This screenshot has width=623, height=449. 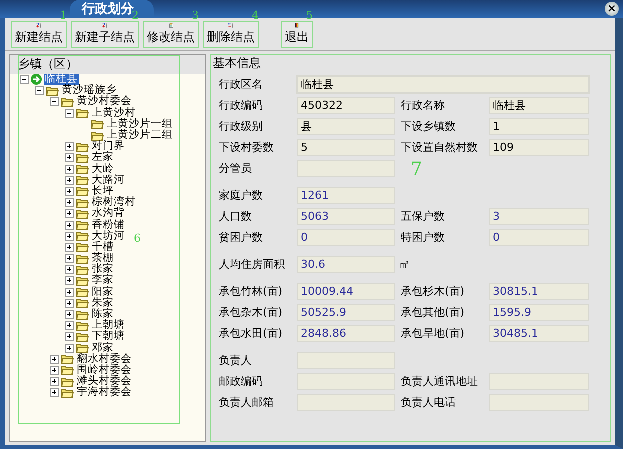 I want to click on field-label: 负责人电话, so click(x=428, y=402).